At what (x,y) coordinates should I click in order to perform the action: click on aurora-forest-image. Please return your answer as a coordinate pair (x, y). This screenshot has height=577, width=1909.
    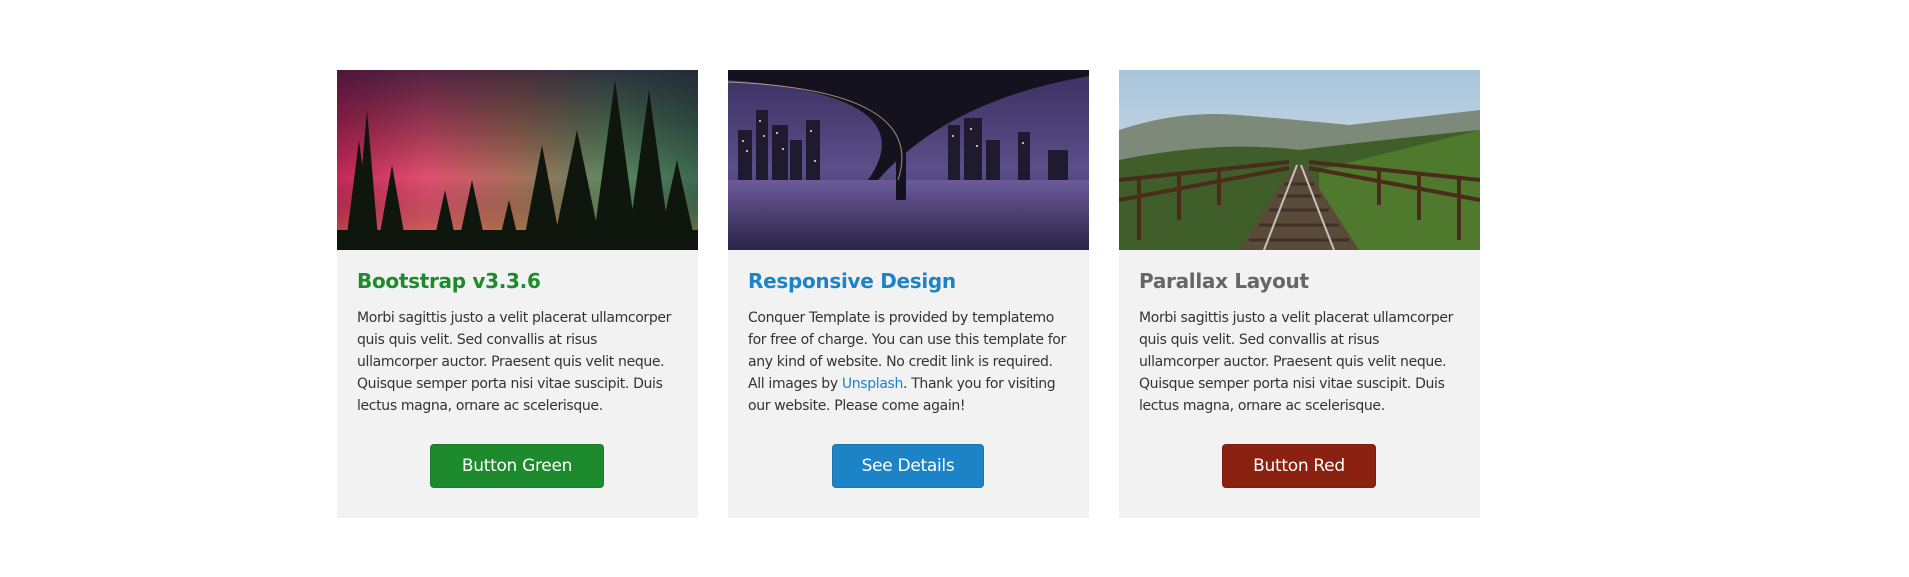
    Looking at the image, I should click on (517, 160).